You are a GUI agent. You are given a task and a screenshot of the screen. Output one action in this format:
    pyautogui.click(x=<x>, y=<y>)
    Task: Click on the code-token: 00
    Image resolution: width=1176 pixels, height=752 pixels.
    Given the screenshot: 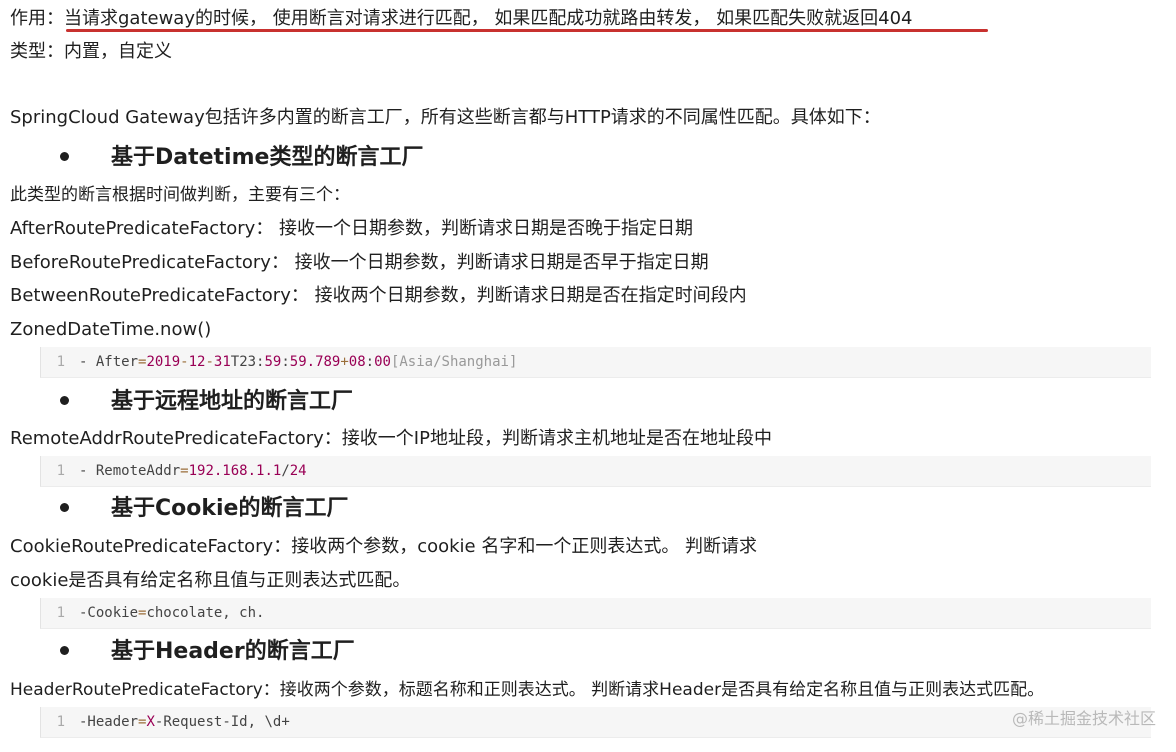 What is the action you would take?
    pyautogui.click(x=382, y=362)
    